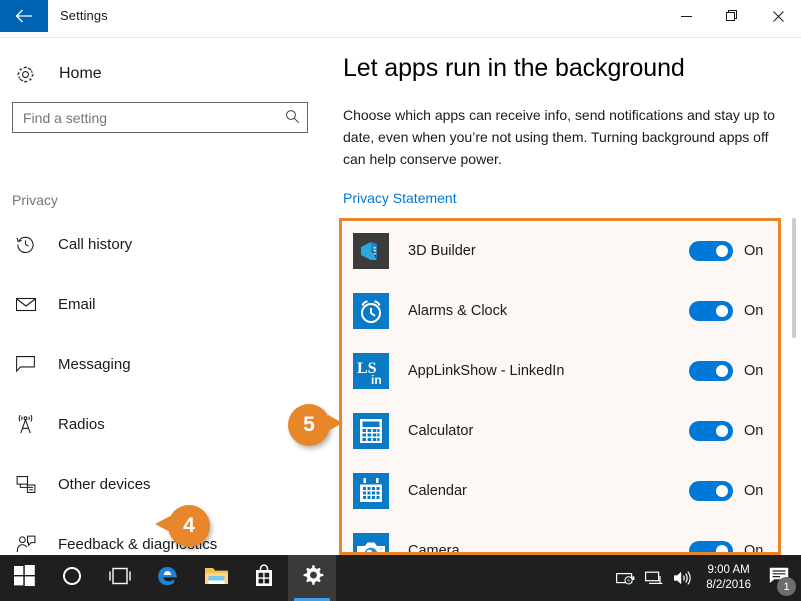 Image resolution: width=801 pixels, height=601 pixels. I want to click on chat-bubble-icon, so click(30, 364).